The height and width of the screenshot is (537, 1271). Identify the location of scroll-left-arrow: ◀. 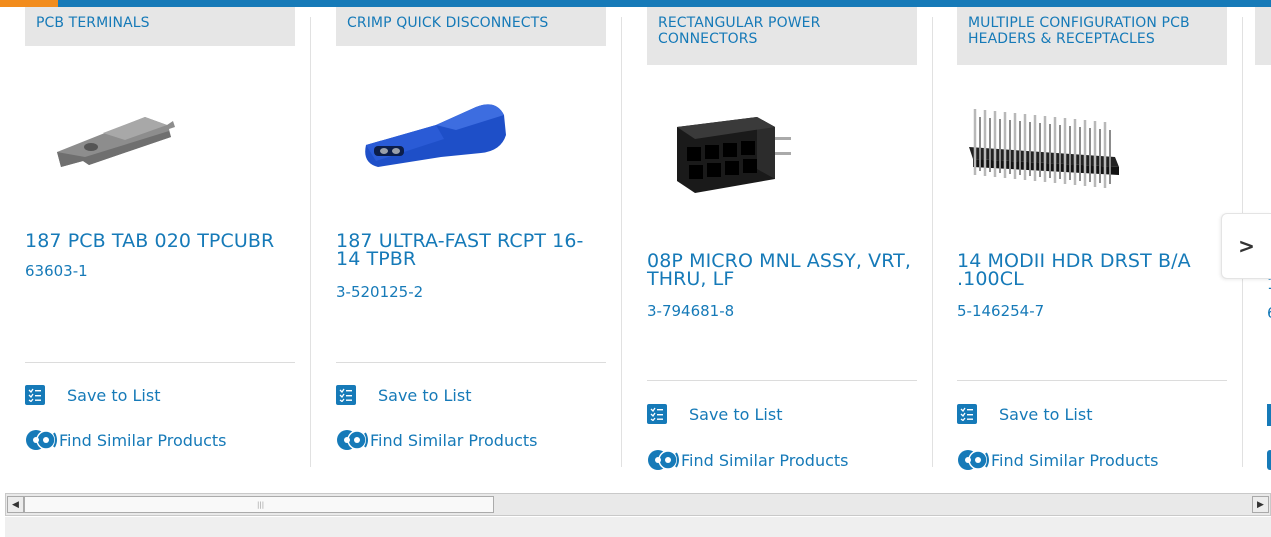
(15, 504).